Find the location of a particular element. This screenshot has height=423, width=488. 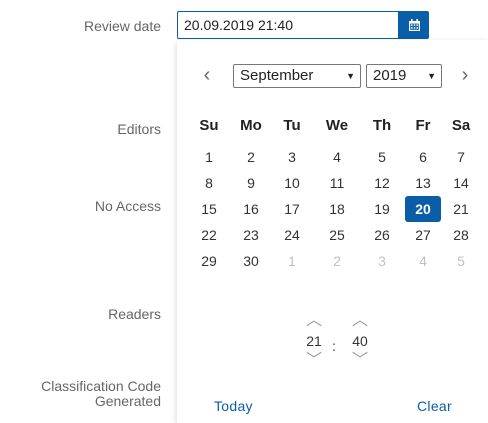

calendar-day: 15 is located at coordinates (209, 209).